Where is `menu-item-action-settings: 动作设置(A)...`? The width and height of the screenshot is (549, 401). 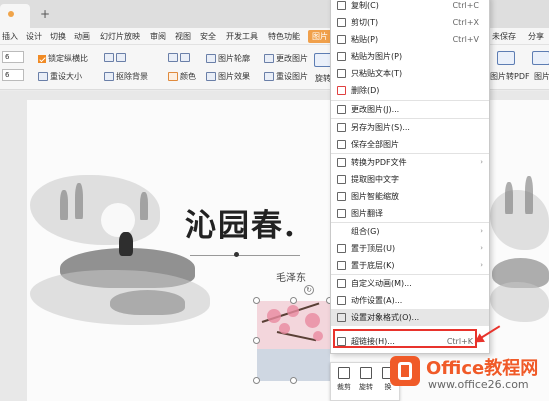 menu-item-action-settings: 动作设置(A)... is located at coordinates (410, 300).